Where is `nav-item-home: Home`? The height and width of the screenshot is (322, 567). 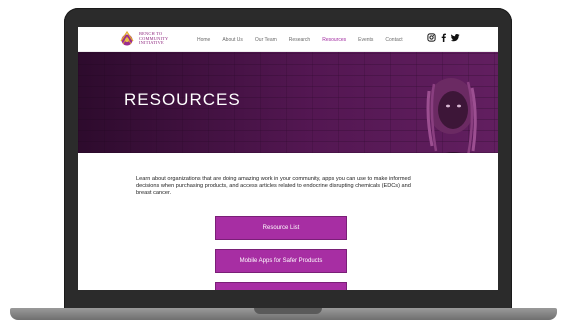
nav-item-home: Home is located at coordinates (203, 40).